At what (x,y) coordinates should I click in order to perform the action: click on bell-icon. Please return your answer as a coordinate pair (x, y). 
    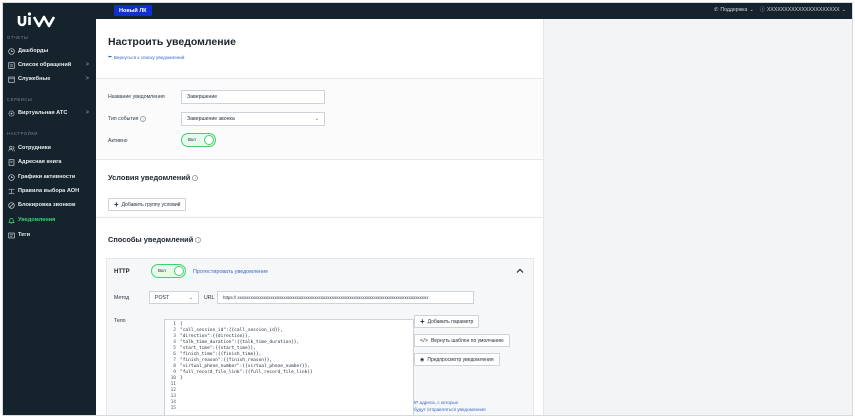
    Looking at the image, I should click on (11, 220).